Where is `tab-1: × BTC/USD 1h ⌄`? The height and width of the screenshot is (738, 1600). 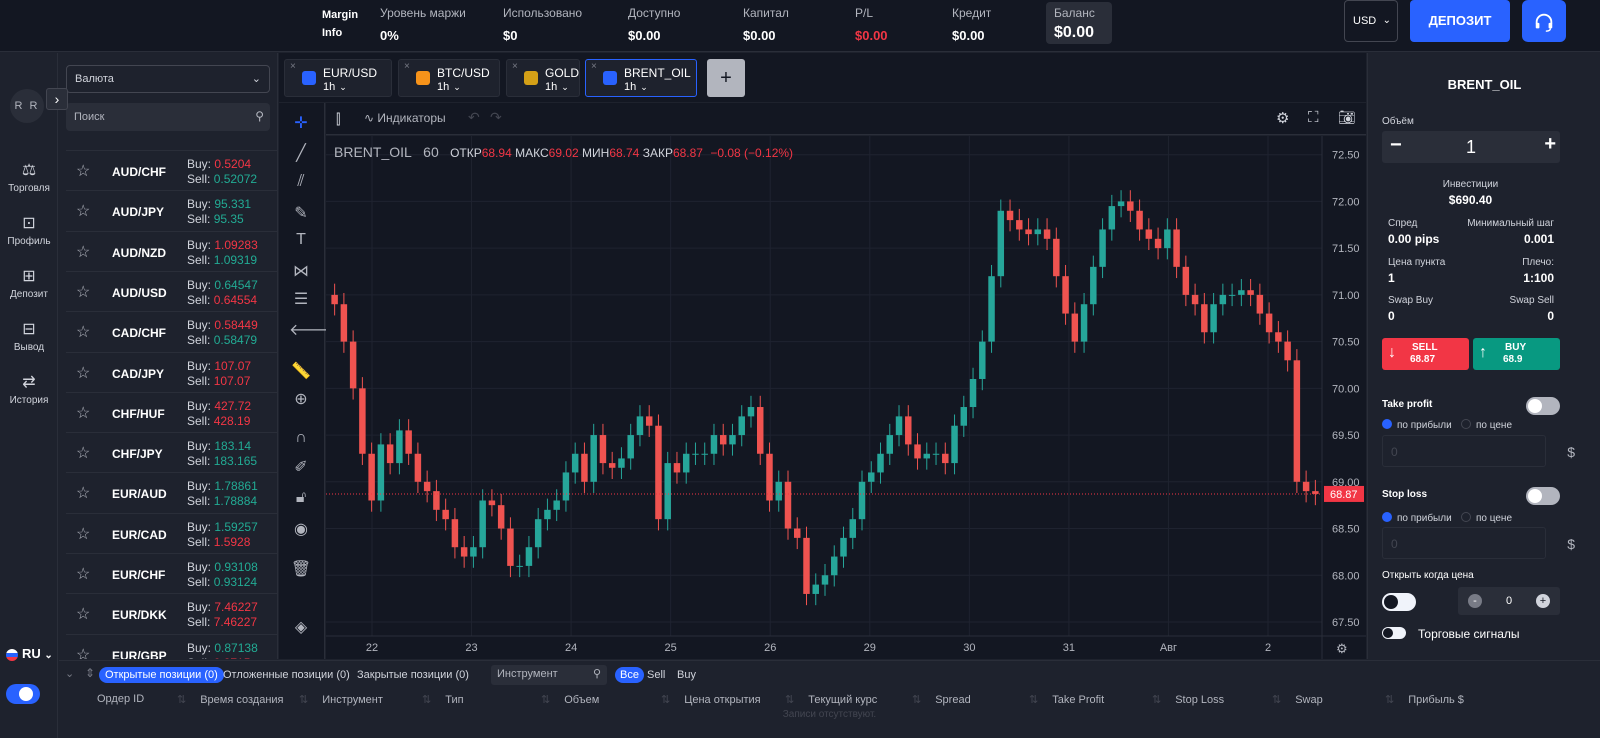 tab-1: × BTC/USD 1h ⌄ is located at coordinates (449, 78).